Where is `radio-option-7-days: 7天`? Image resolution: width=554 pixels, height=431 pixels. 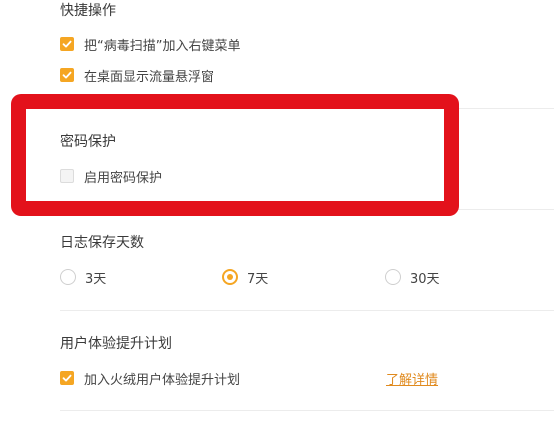 radio-option-7-days: 7天 is located at coordinates (245, 277).